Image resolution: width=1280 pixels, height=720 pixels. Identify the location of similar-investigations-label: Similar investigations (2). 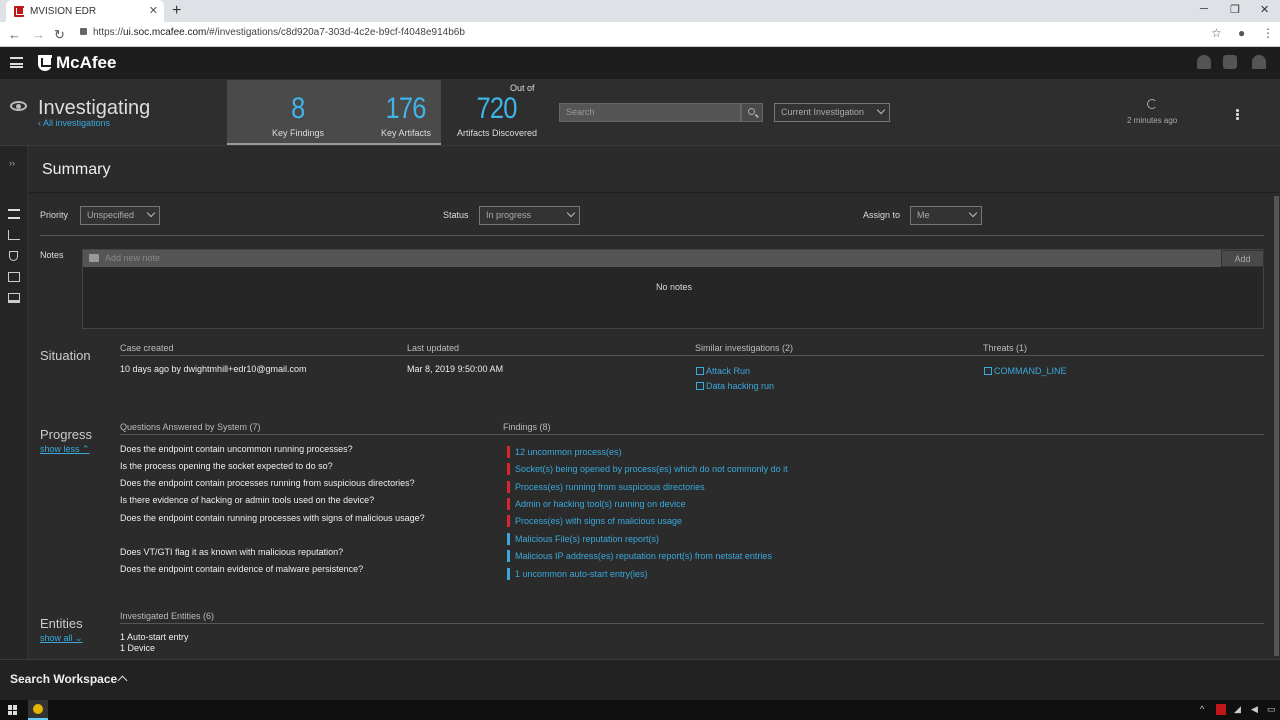
(744, 348).